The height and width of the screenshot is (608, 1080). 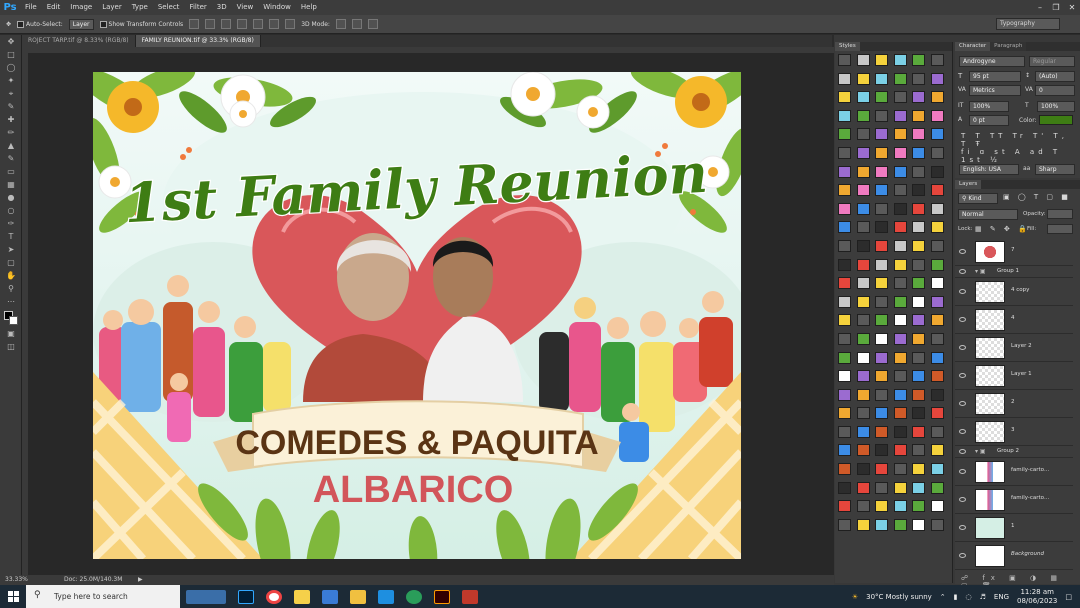 I want to click on layer-row: 7, so click(x=1014, y=252).